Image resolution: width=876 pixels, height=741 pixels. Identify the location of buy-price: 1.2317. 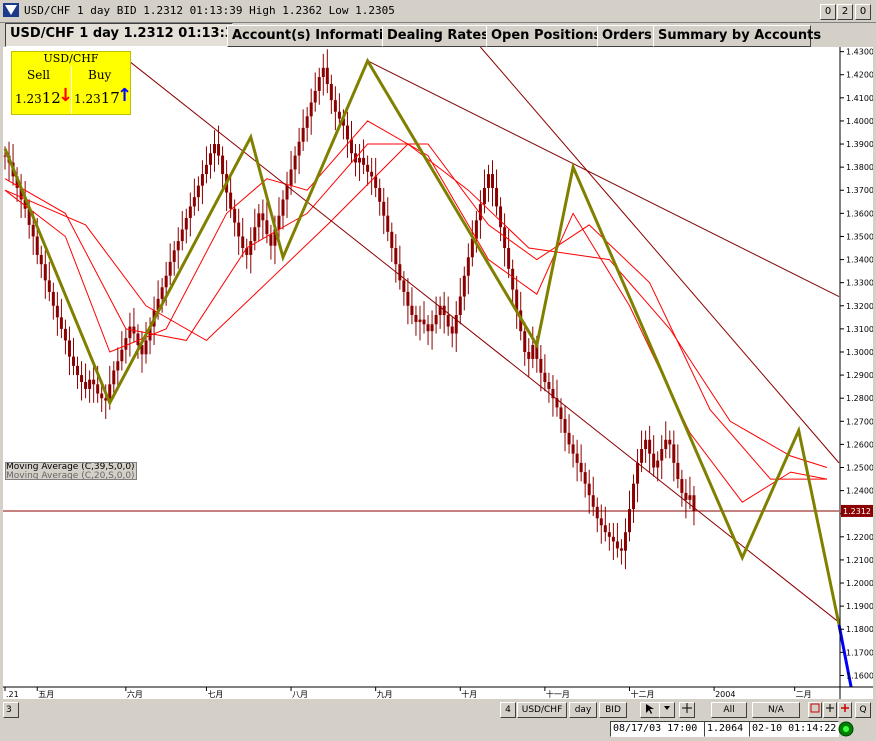
(97, 98).